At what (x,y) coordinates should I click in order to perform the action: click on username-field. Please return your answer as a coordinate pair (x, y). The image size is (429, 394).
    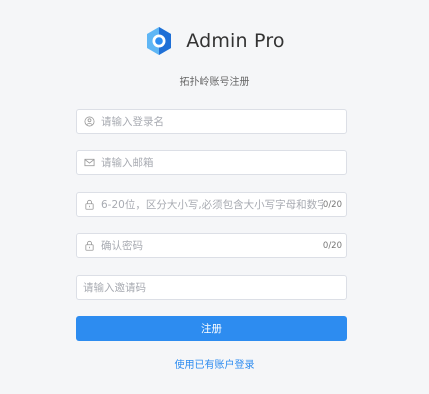
    Looking at the image, I should click on (211, 121).